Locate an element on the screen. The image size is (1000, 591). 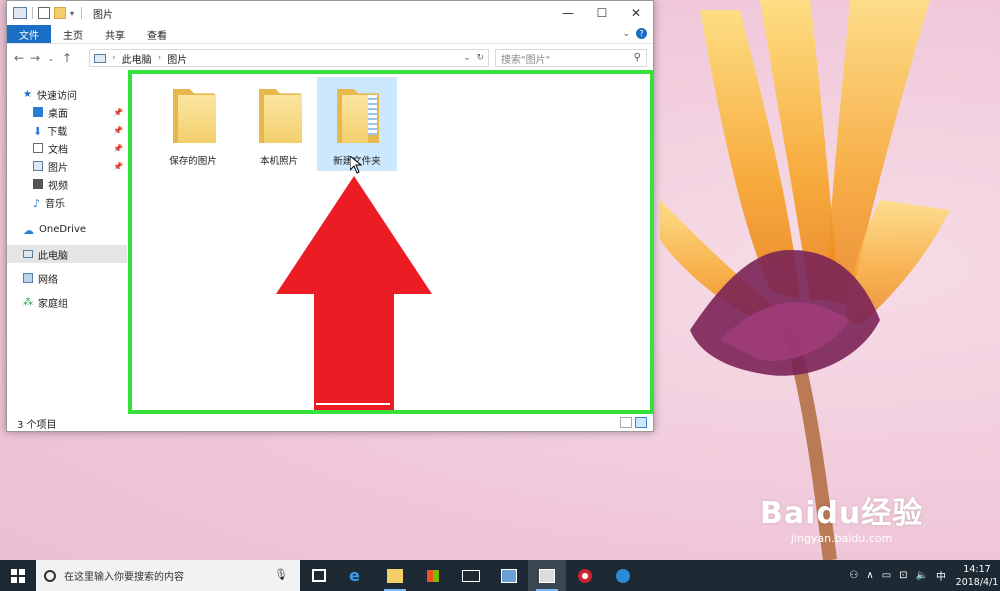
status-bar: 3 个项目 is located at coordinates (330, 423).